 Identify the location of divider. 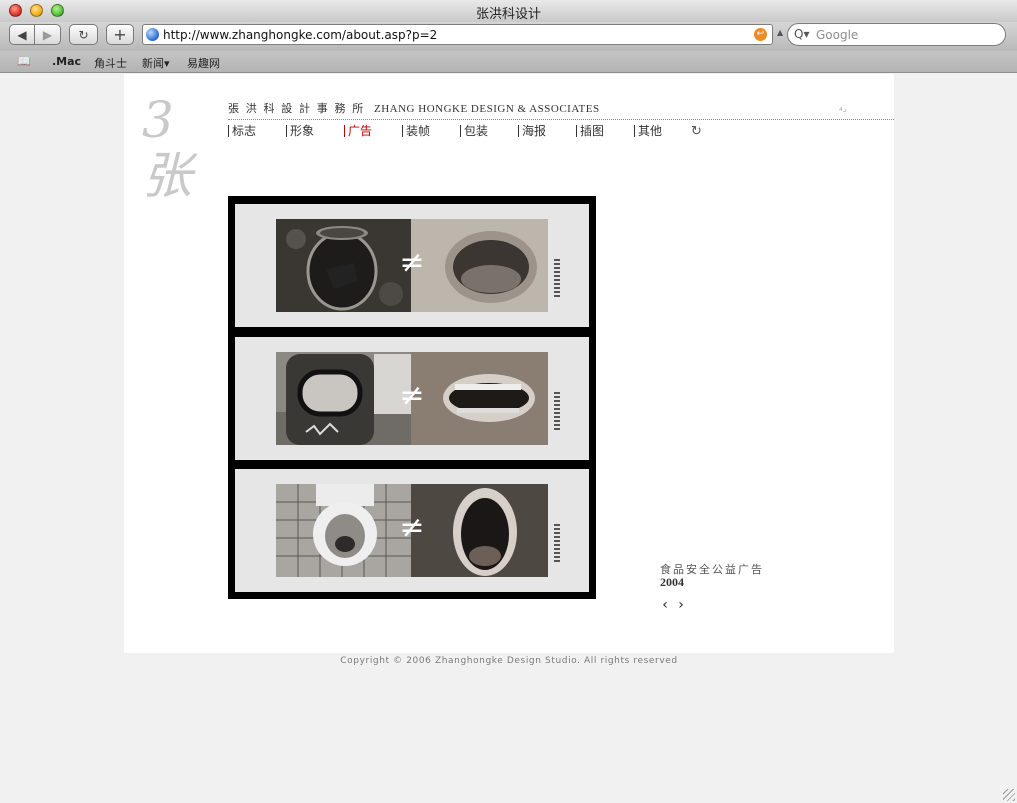
(561, 119).